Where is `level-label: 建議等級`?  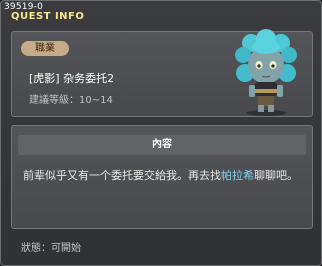
level-label: 建議等級 is located at coordinates (49, 100).